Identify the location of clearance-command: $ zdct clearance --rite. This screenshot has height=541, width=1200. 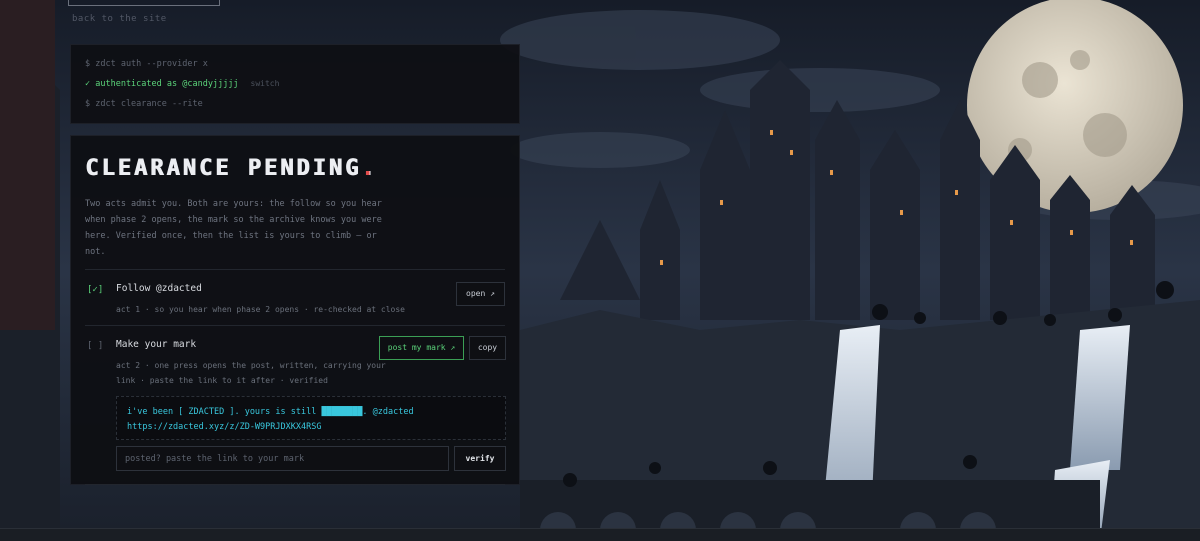
(144, 104).